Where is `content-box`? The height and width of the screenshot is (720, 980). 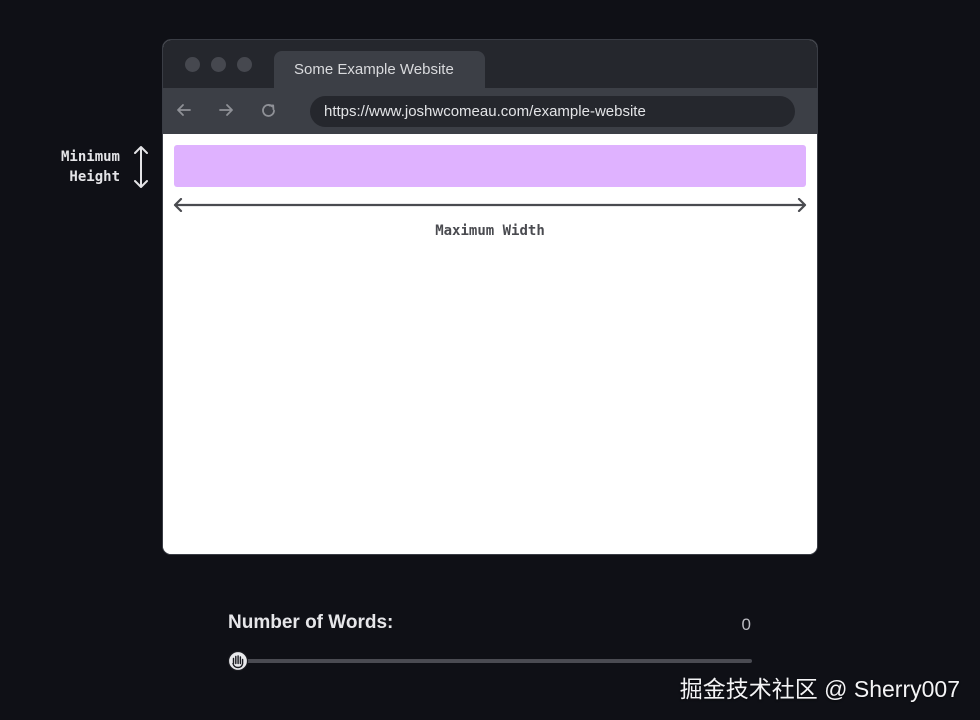
content-box is located at coordinates (490, 166).